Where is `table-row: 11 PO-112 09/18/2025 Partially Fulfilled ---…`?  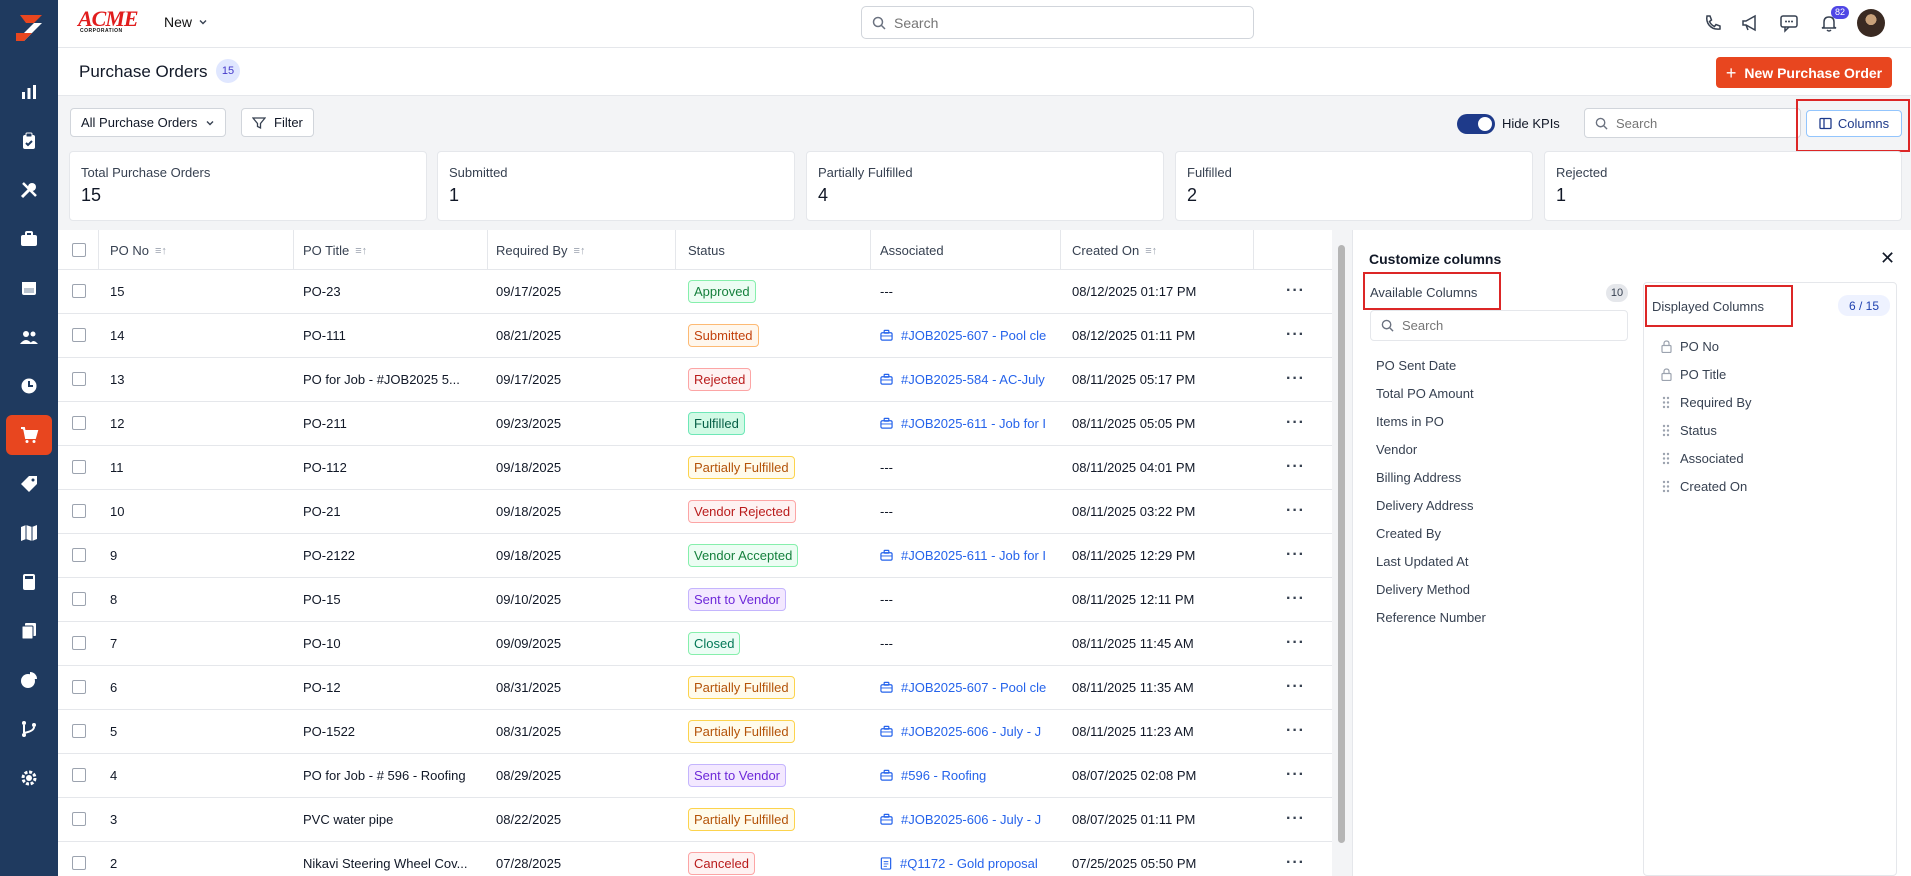 table-row: 11 PO-112 09/18/2025 Partially Fulfilled ---… is located at coordinates (695, 468).